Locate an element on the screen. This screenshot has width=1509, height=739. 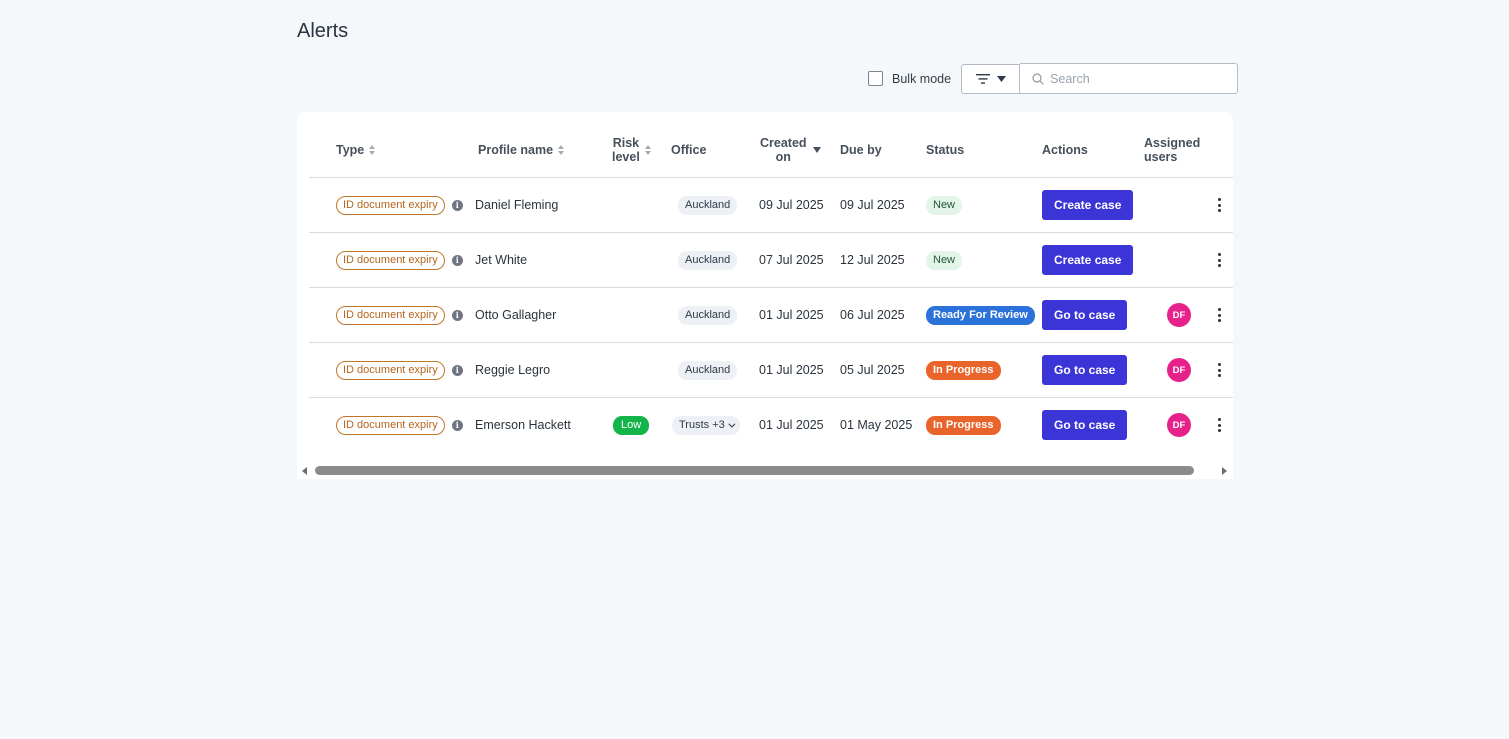
search-box is located at coordinates (1129, 78).